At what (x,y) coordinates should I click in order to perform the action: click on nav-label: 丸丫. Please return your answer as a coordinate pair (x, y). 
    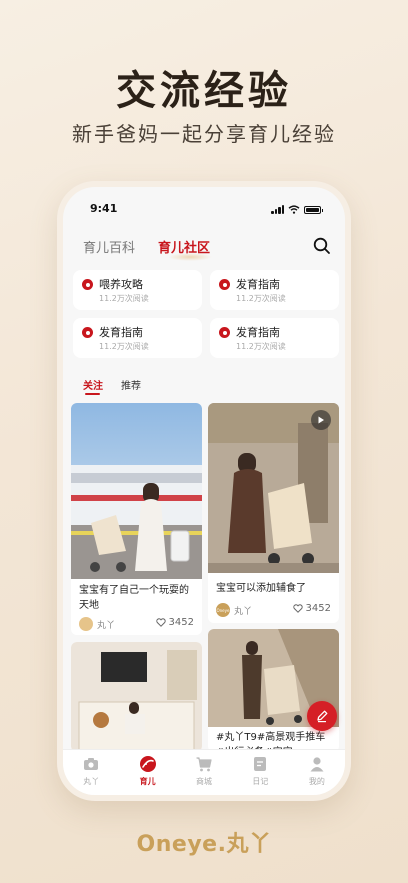
    Looking at the image, I should click on (91, 781).